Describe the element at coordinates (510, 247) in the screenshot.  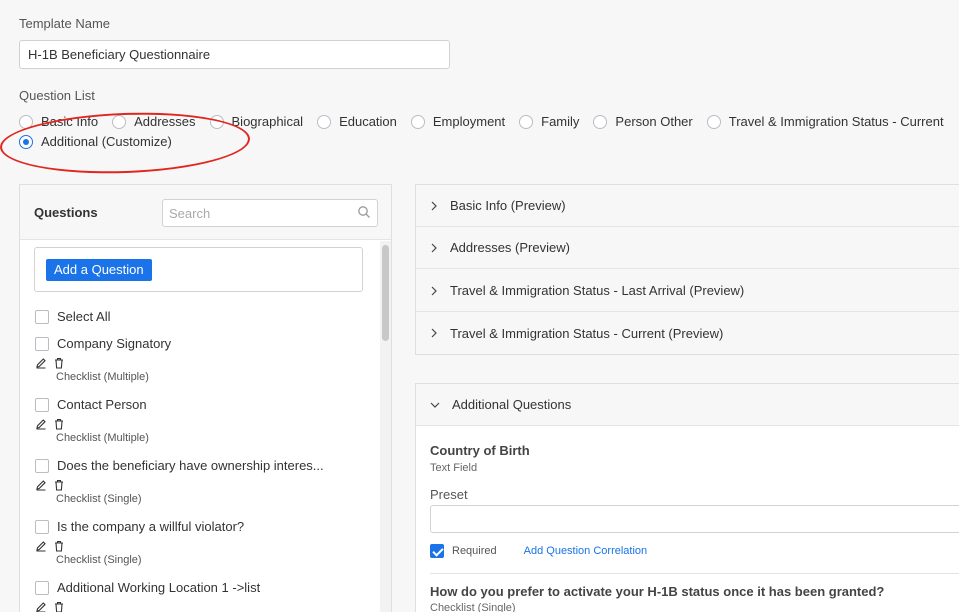
I see `preview-section-label: Addresses (Preview)` at that location.